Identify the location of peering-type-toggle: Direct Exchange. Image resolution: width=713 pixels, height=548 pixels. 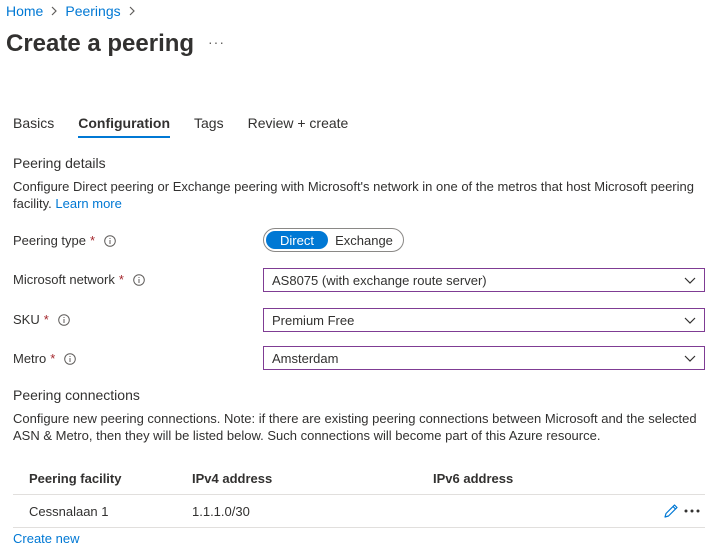
(333, 240).